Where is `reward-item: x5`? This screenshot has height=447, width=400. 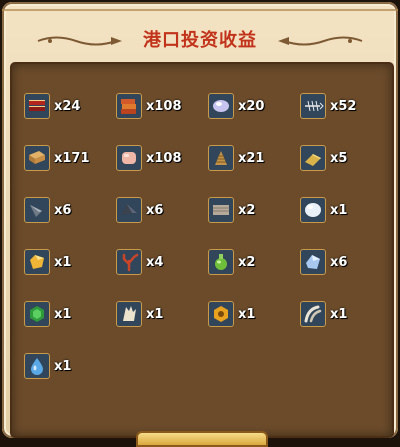 reward-item: x5 is located at coordinates (346, 158).